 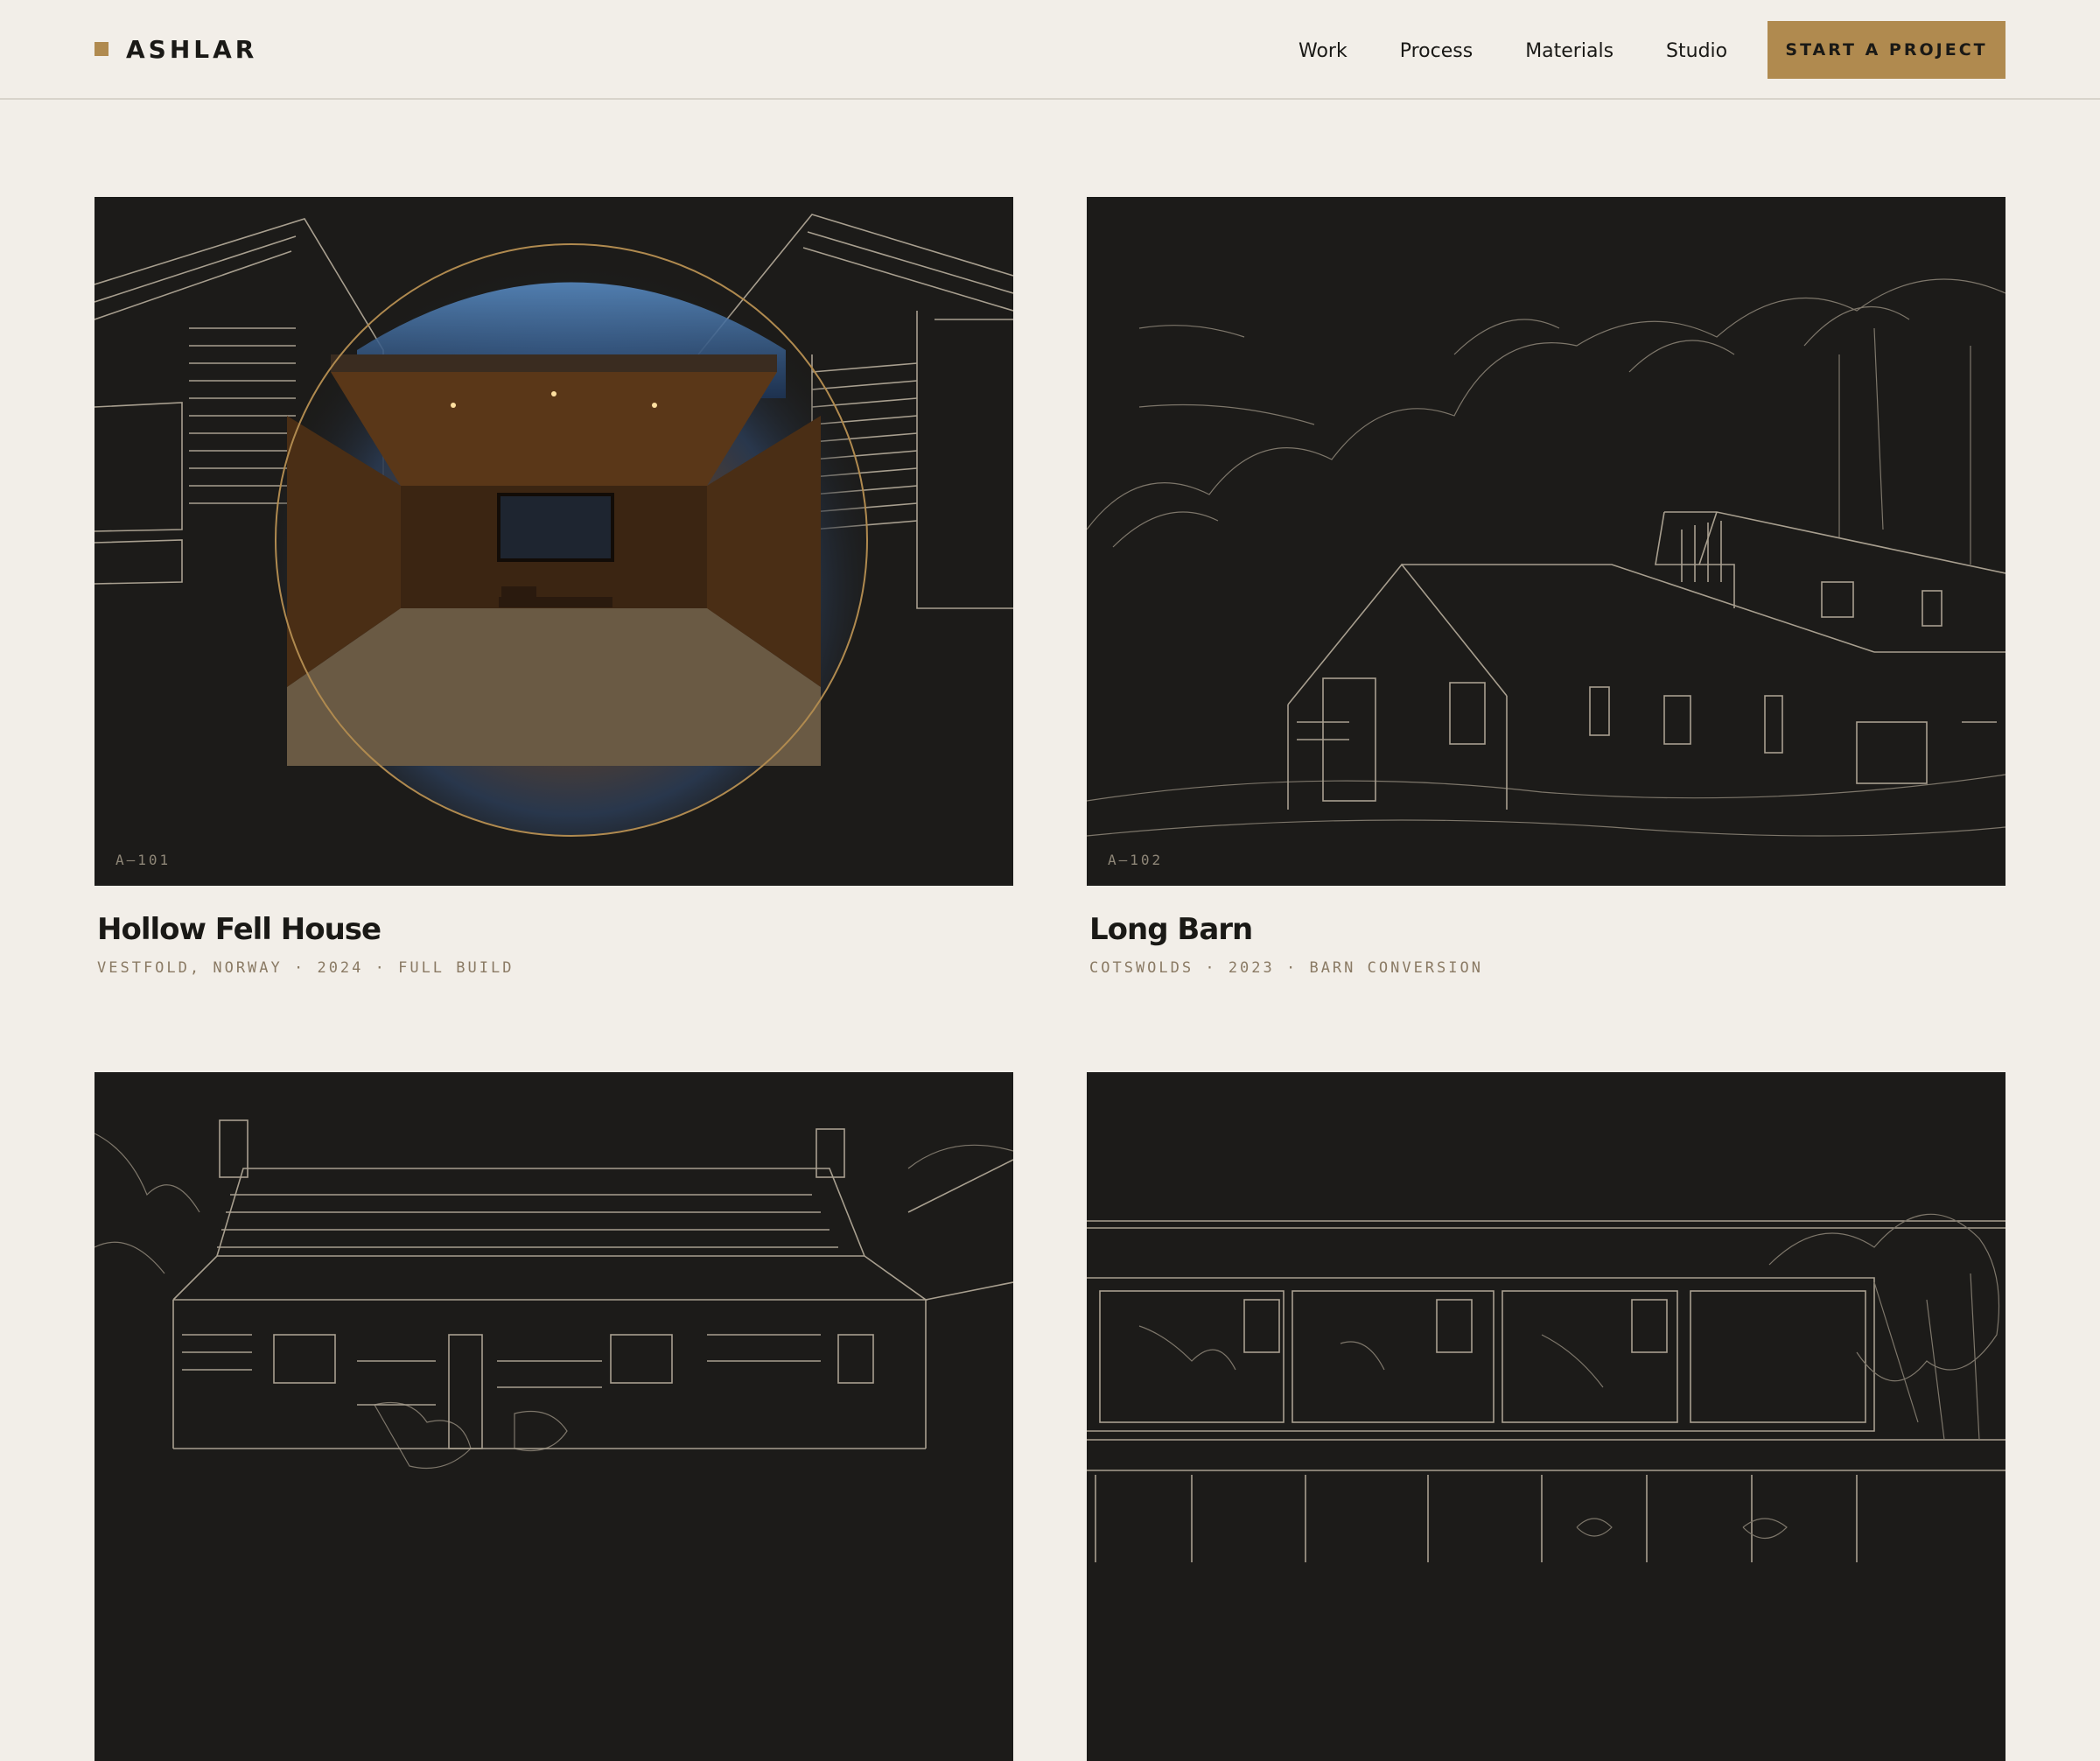 I want to click on nav-item-work: Work, so click(x=1323, y=51).